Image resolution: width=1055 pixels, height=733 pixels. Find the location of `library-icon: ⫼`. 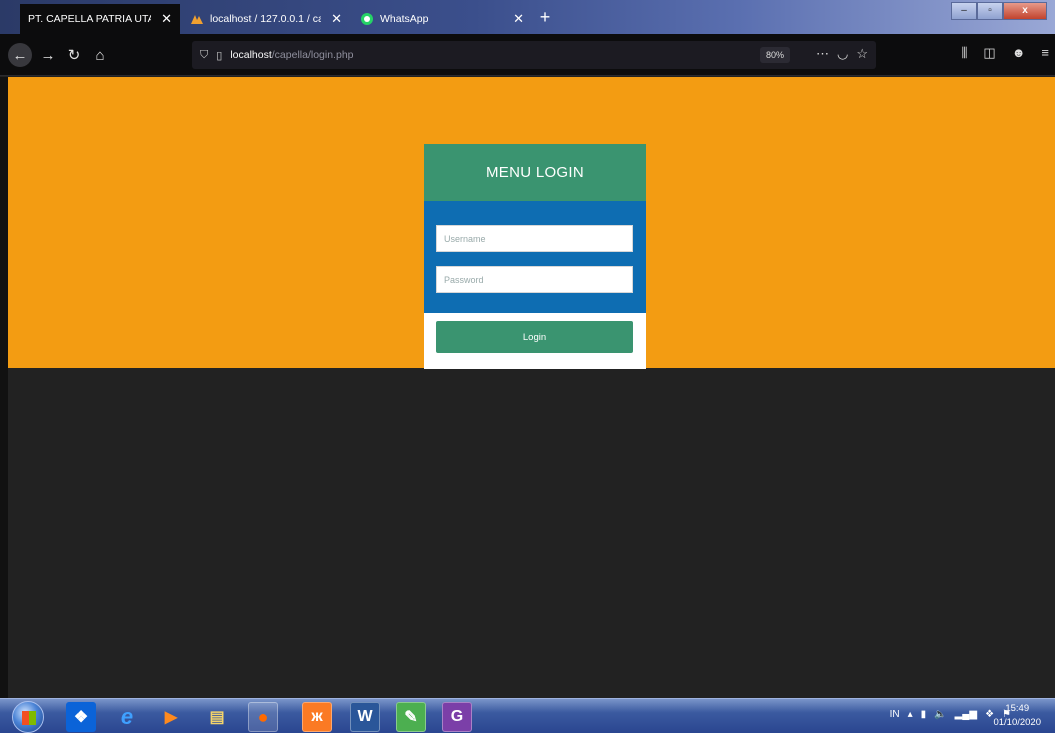

library-icon: ⫼ is located at coordinates (964, 53).